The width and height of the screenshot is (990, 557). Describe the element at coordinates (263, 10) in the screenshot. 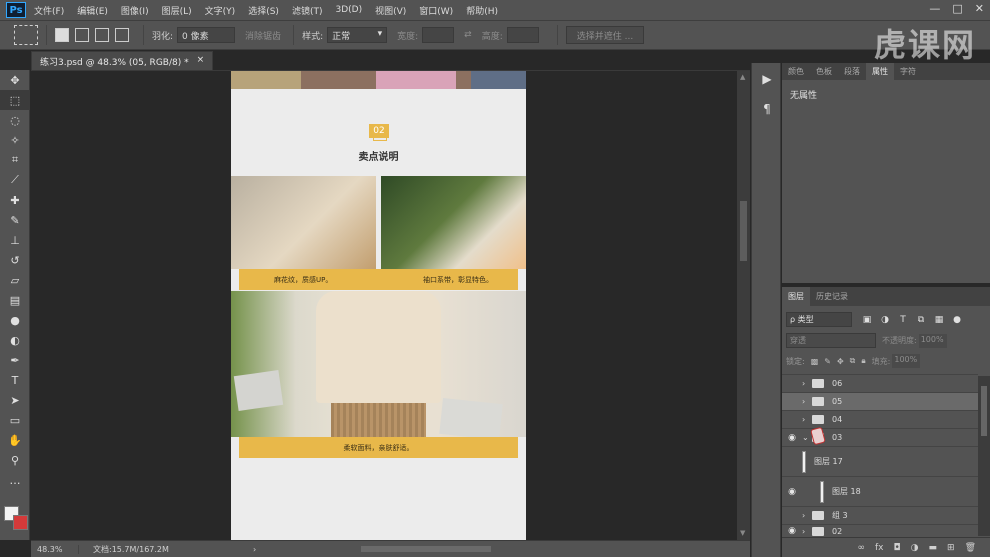

I see `menu-select: 选择(S)` at that location.